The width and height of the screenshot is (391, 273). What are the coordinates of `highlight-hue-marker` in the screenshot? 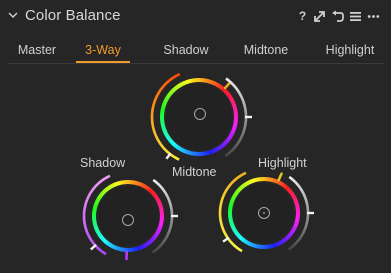 It's located at (280, 177).